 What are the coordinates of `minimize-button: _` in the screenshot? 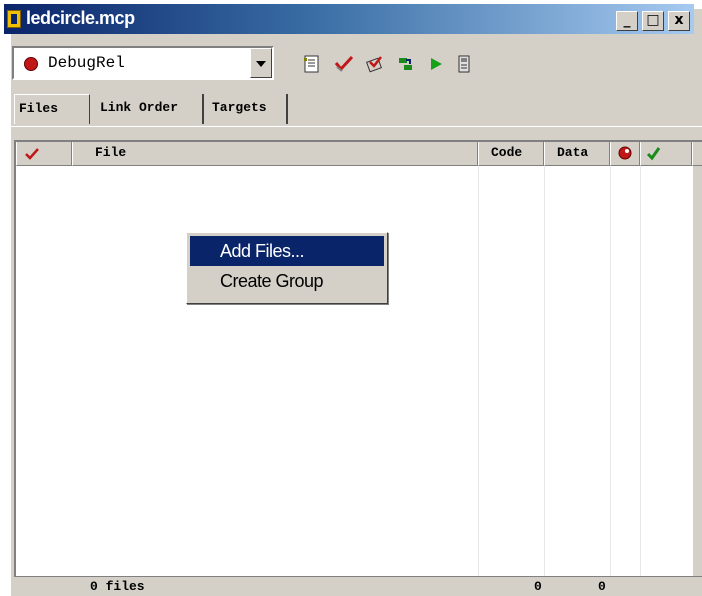 It's located at (627, 21).